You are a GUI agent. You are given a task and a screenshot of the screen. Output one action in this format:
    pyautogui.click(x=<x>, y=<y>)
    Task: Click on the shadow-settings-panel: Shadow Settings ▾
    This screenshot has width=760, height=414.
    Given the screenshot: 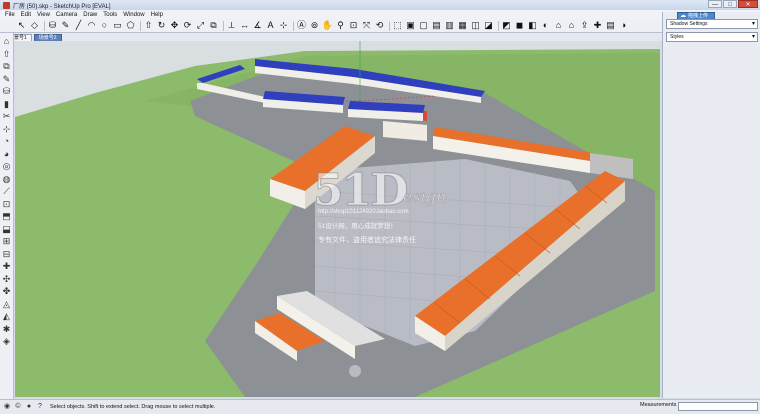 What is the action you would take?
    pyautogui.click(x=712, y=24)
    